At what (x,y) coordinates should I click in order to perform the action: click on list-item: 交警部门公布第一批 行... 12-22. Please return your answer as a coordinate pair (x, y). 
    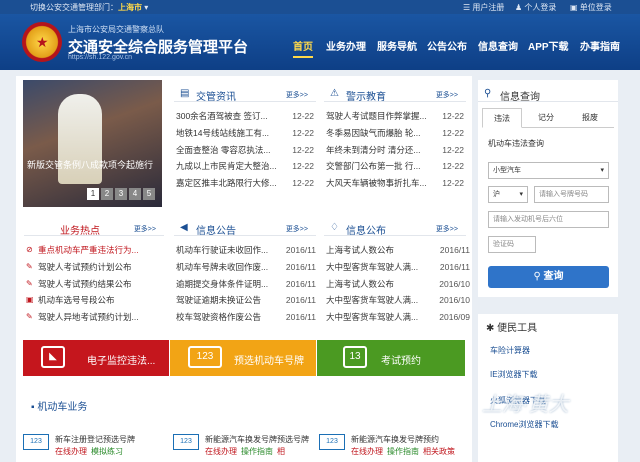
    Looking at the image, I should click on (395, 167).